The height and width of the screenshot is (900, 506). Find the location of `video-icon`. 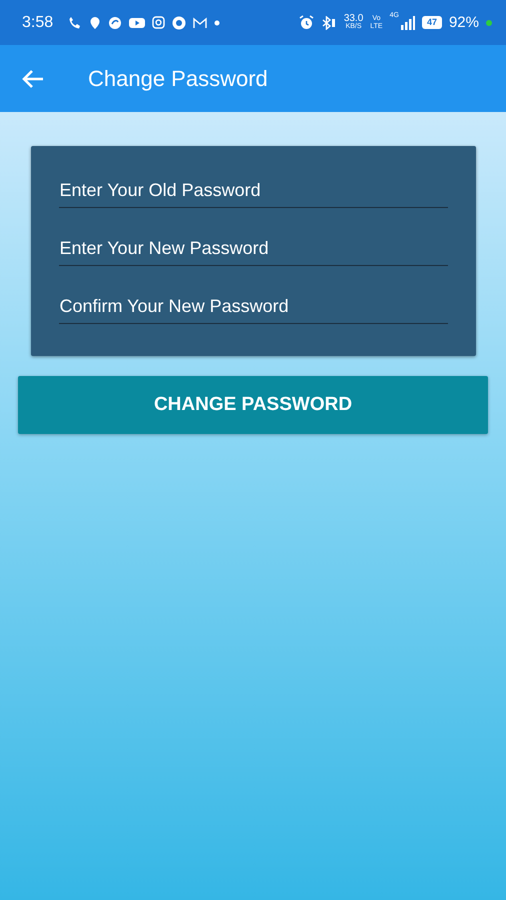

video-icon is located at coordinates (137, 22).